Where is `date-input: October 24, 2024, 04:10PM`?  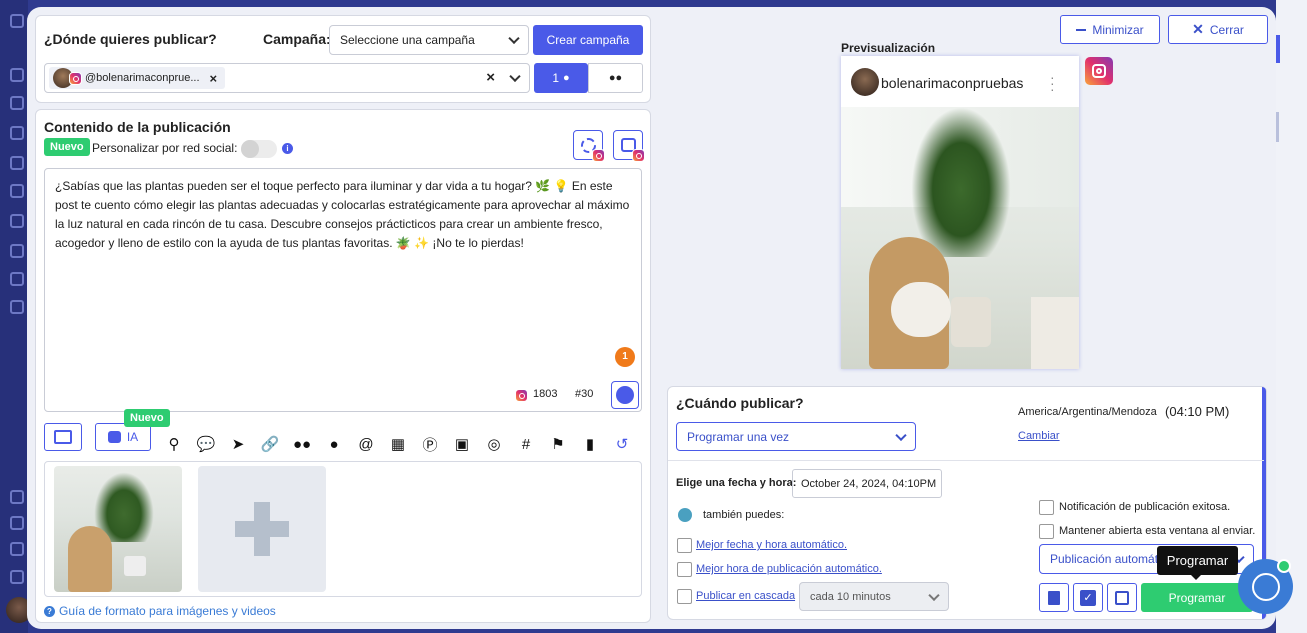
date-input: October 24, 2024, 04:10PM is located at coordinates (867, 483).